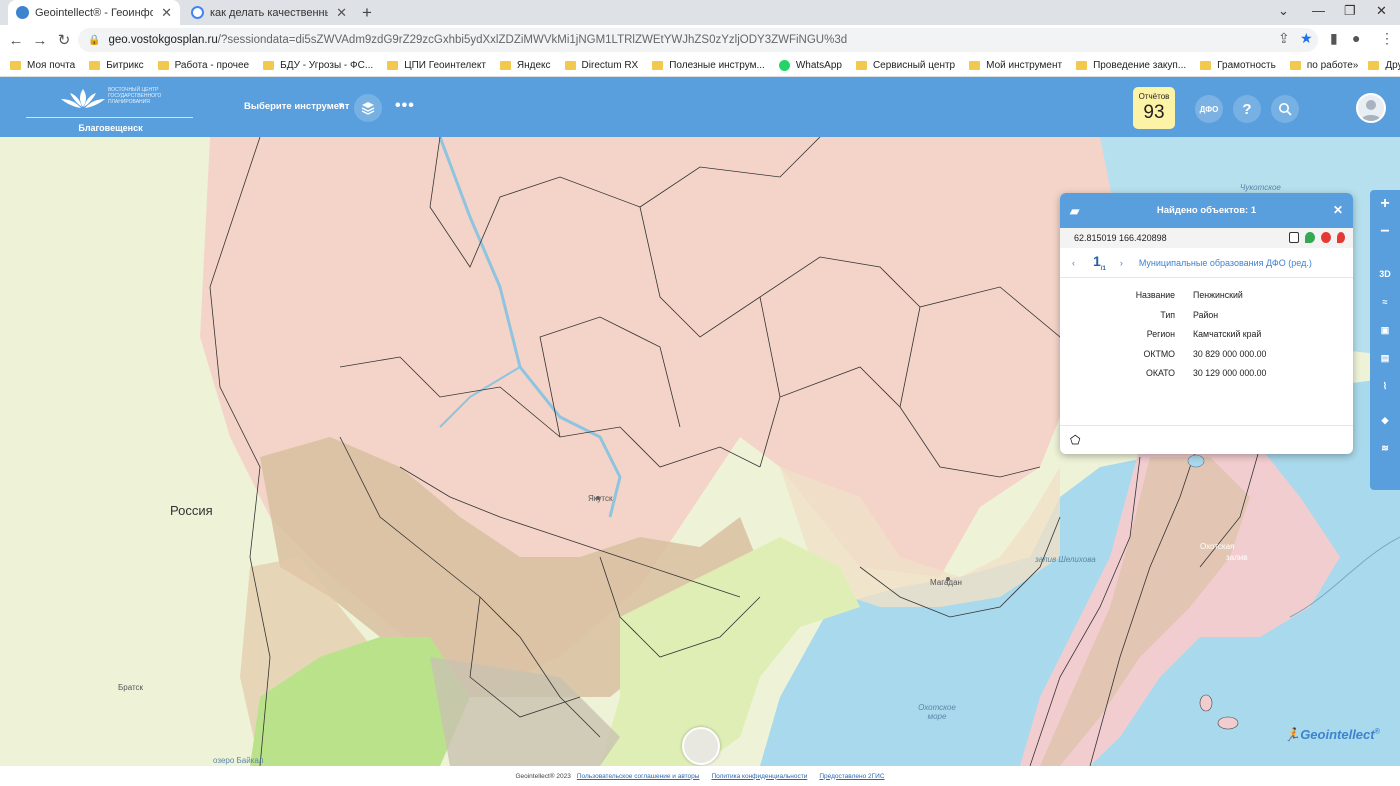  What do you see at coordinates (1218, 295) in the screenshot?
I see `property-value: Пенжинский` at bounding box center [1218, 295].